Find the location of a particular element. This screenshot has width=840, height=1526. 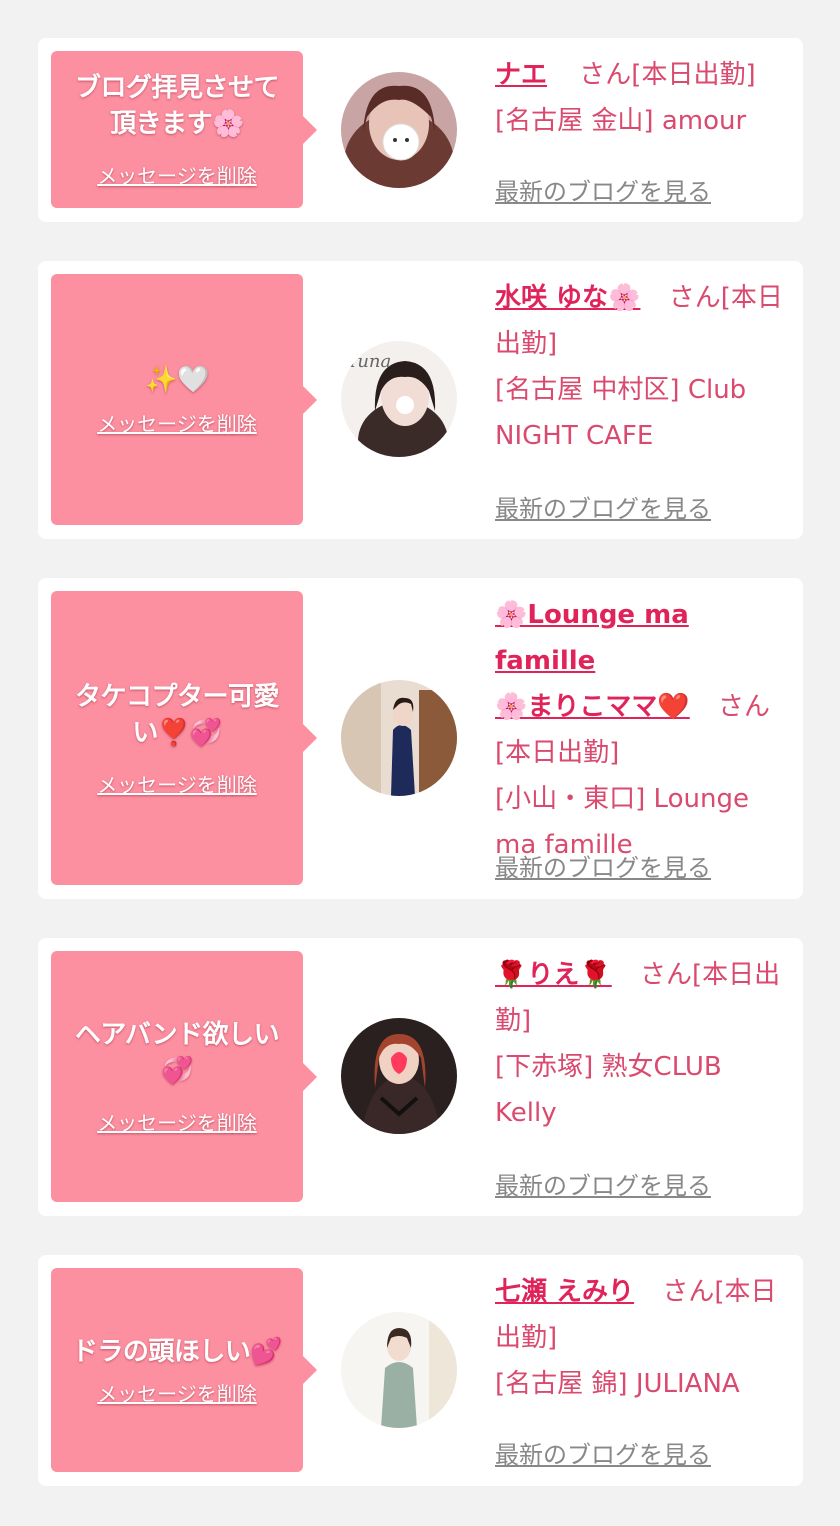

shop-info: NIGHT CAFE is located at coordinates (574, 436).